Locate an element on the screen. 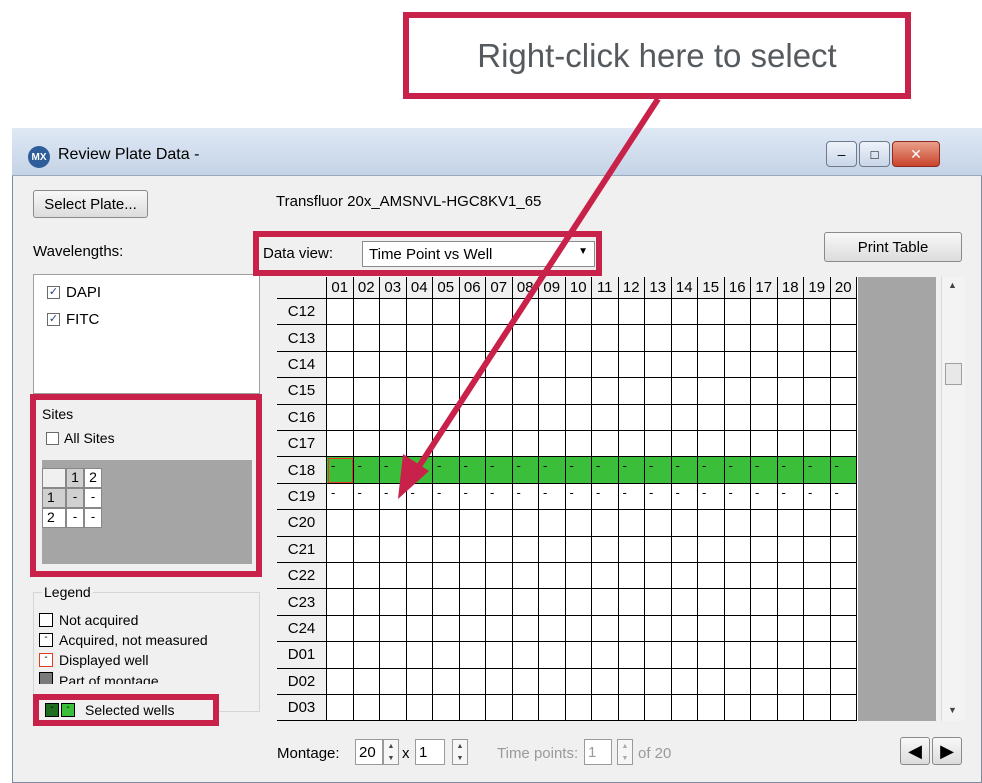  callout-arrow is located at coordinates (529, 298).